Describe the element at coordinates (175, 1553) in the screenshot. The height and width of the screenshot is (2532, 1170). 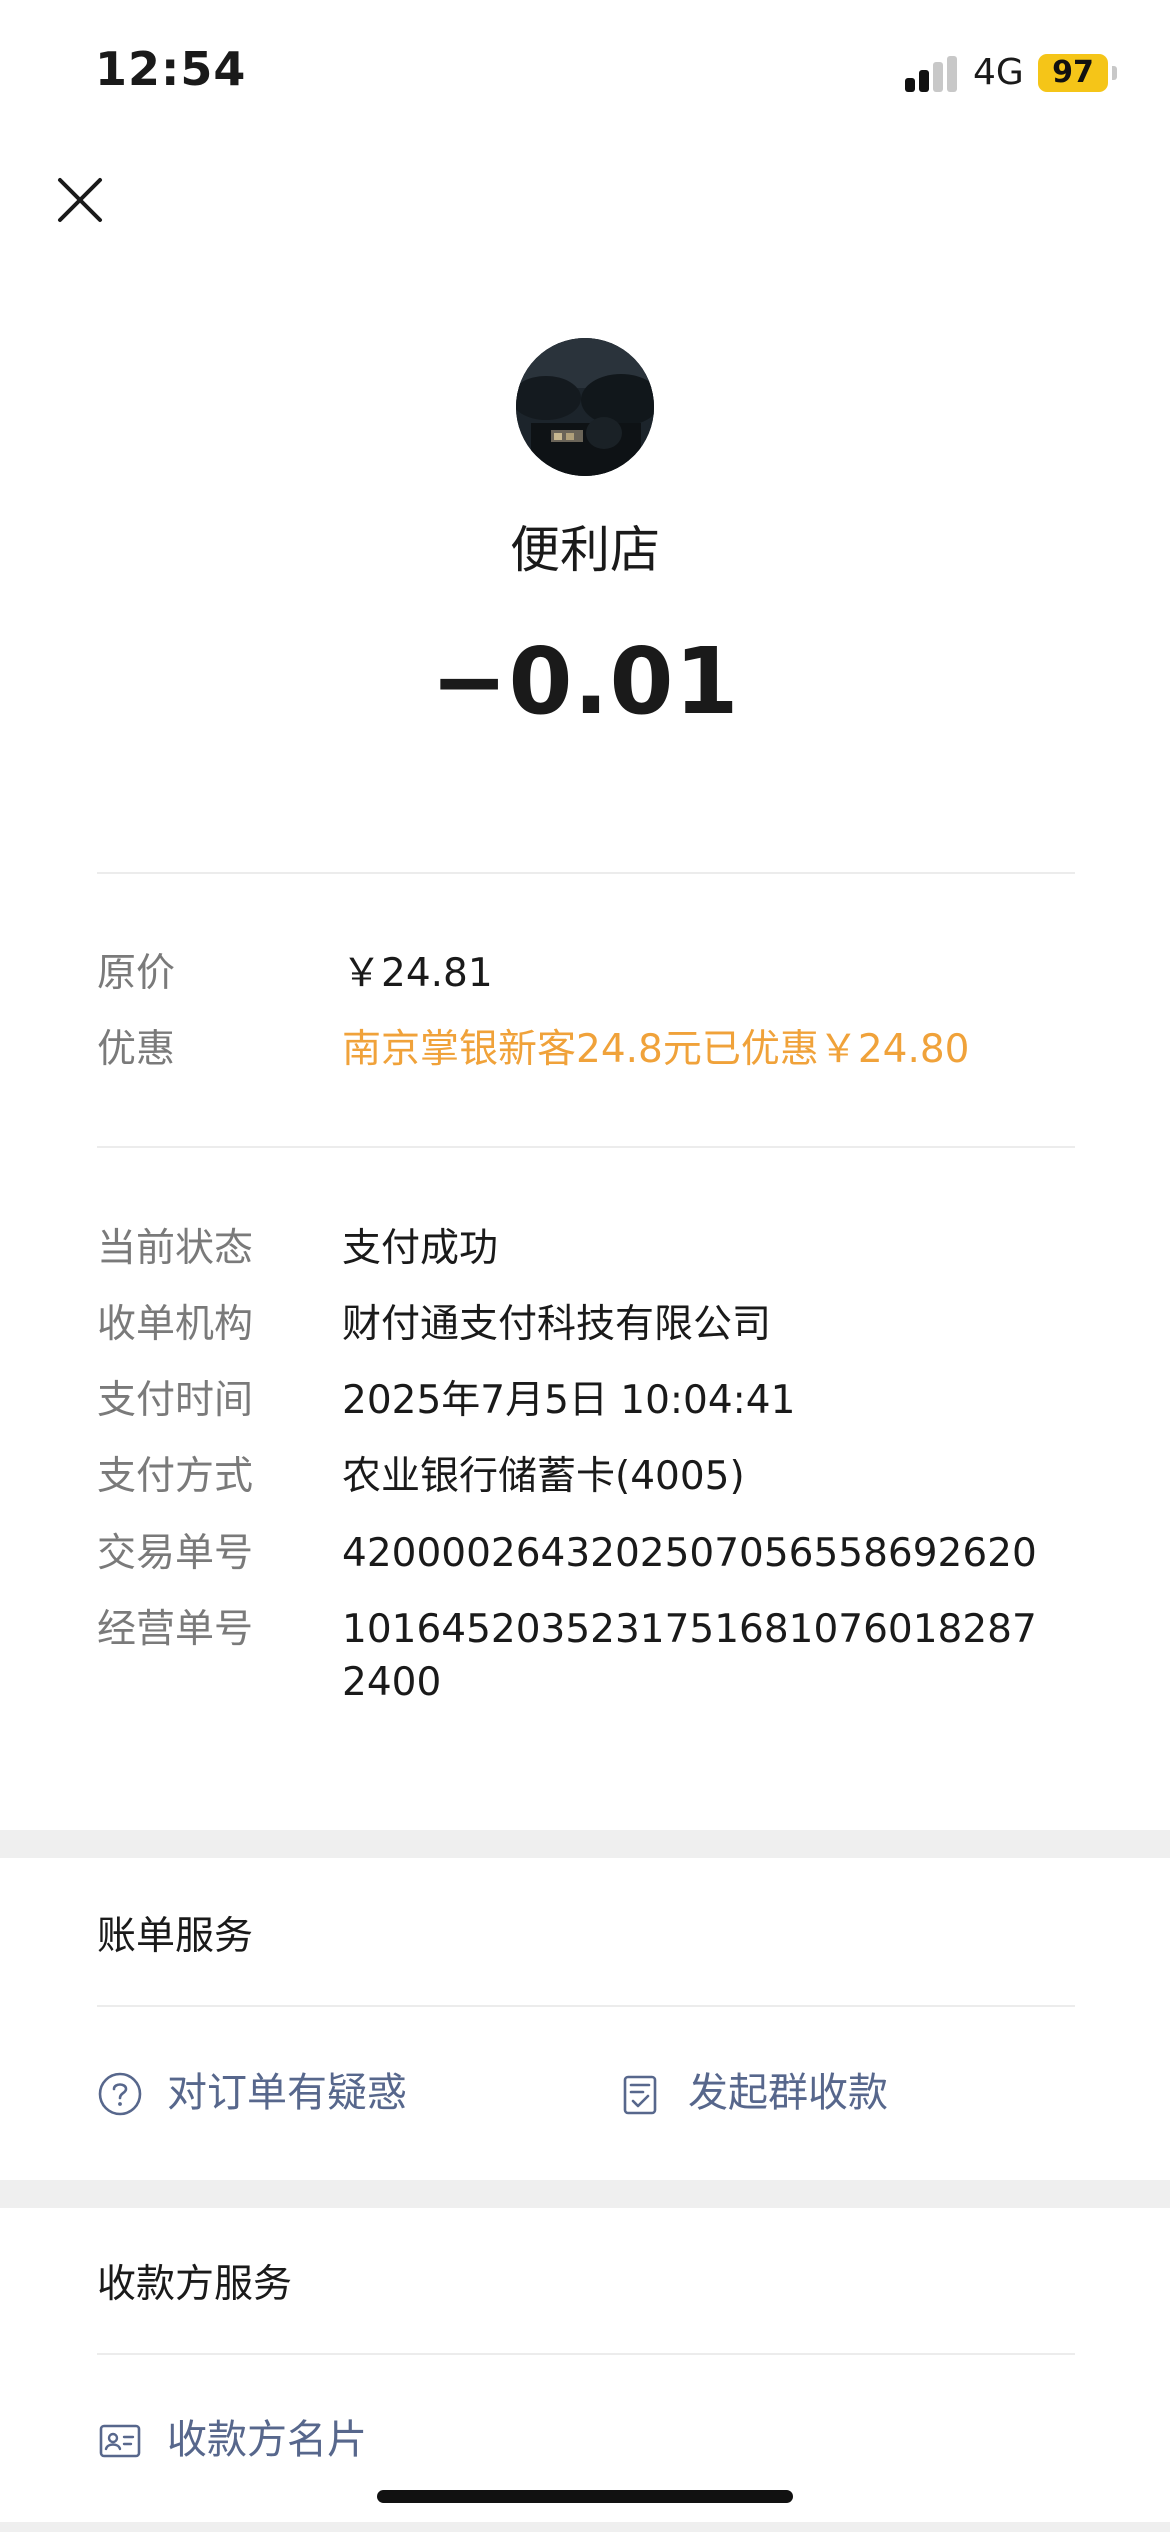
I see `row-label: 交易单号` at that location.